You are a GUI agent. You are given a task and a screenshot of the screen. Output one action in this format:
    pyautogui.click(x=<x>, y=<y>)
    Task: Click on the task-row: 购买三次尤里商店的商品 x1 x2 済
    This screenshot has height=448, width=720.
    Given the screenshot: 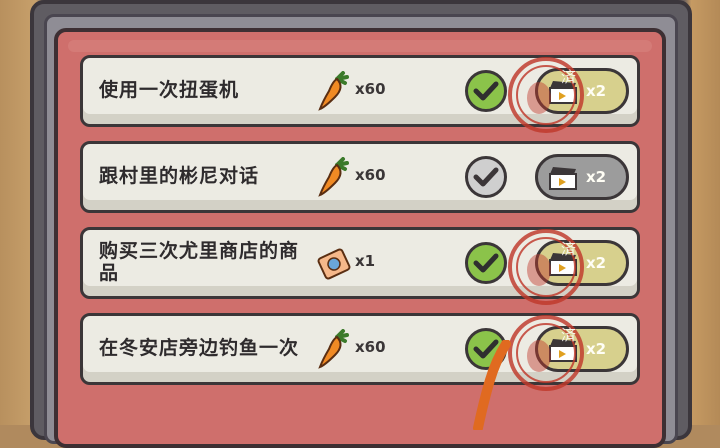 What is the action you would take?
    pyautogui.click(x=360, y=266)
    